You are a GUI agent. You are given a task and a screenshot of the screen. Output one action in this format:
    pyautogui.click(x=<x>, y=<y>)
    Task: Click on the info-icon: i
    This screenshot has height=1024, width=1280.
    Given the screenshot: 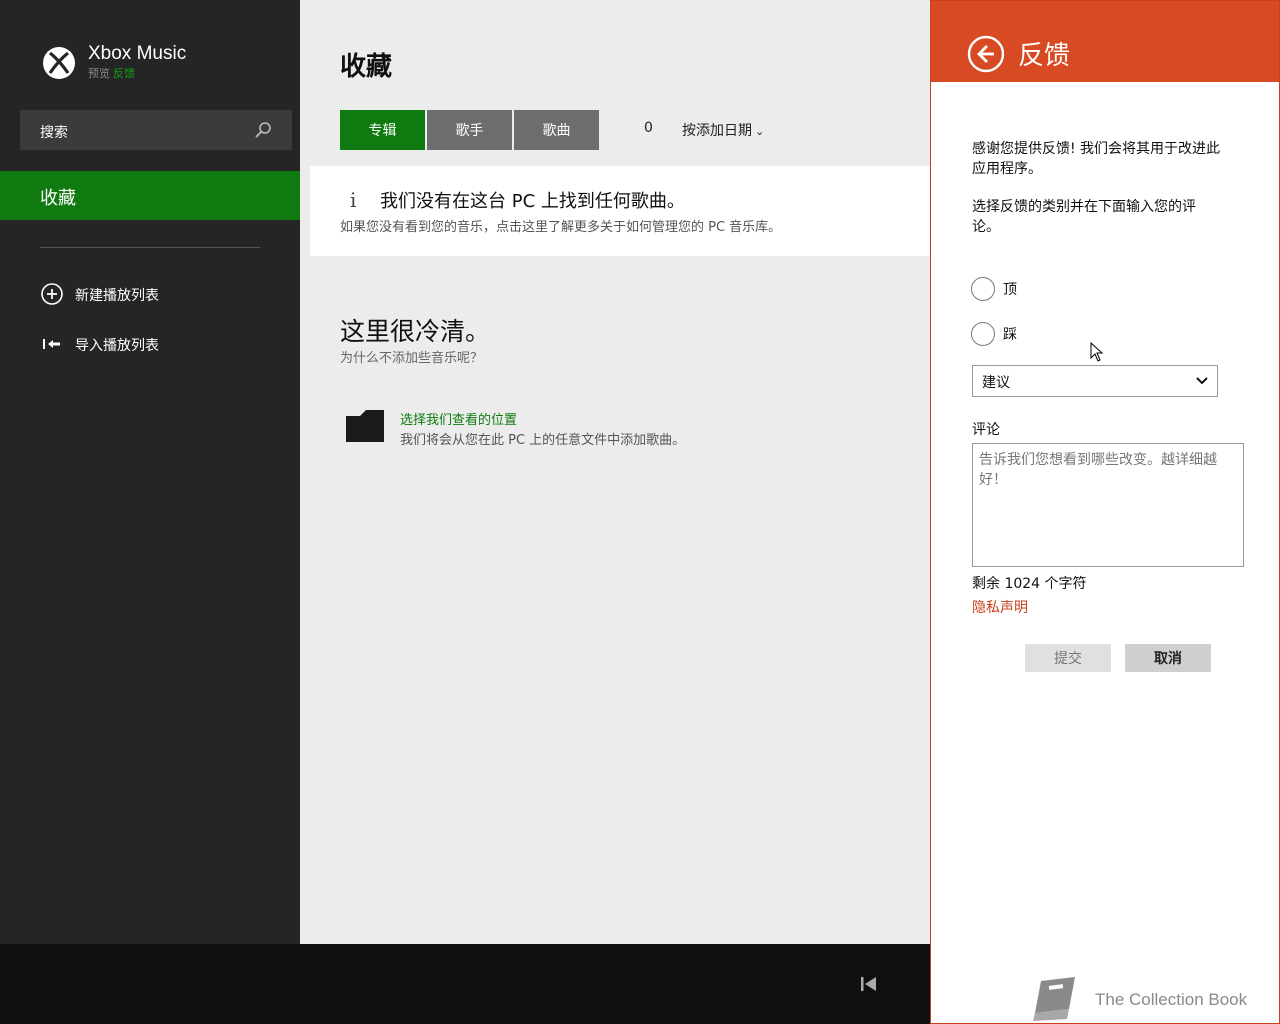 What is the action you would take?
    pyautogui.click(x=353, y=200)
    